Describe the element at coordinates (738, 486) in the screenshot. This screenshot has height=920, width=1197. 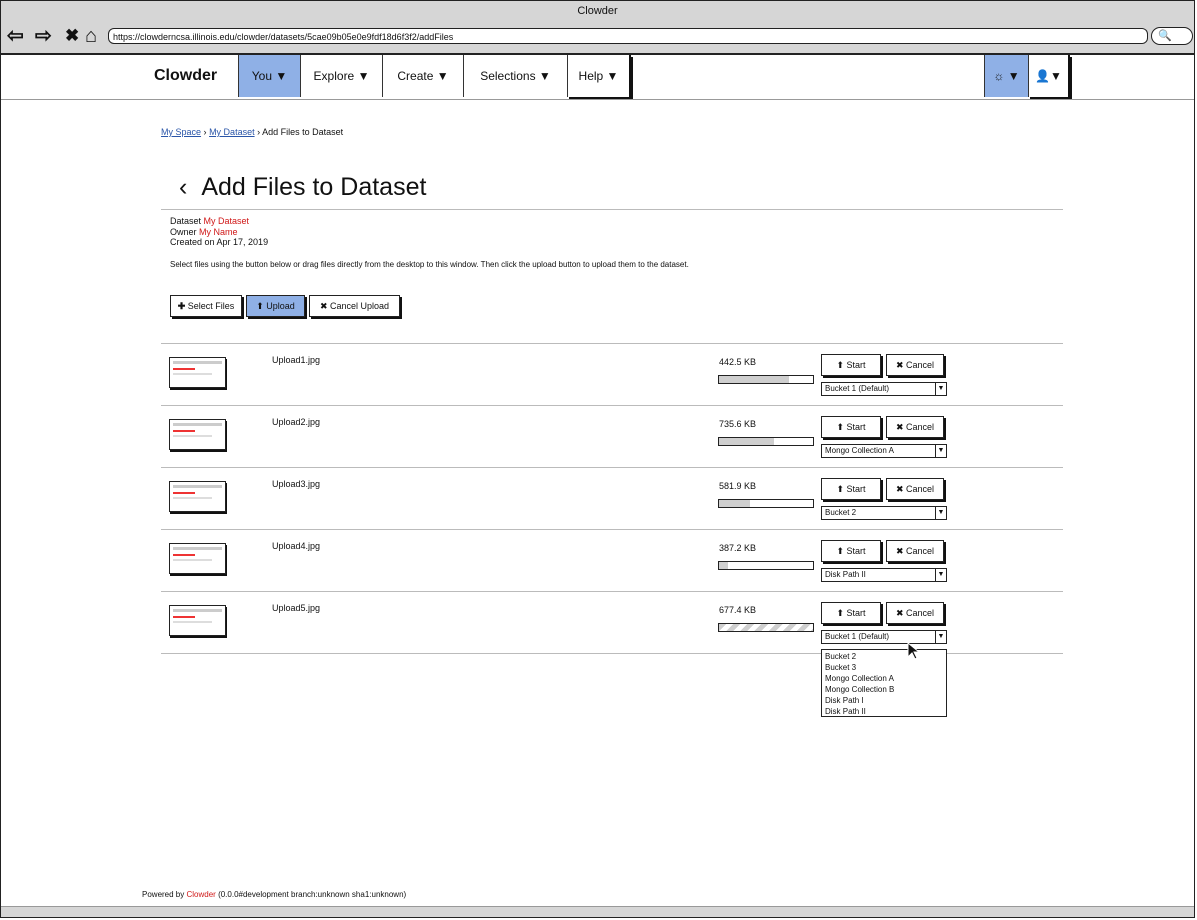
I see `file-size: 581.9 KB` at that location.